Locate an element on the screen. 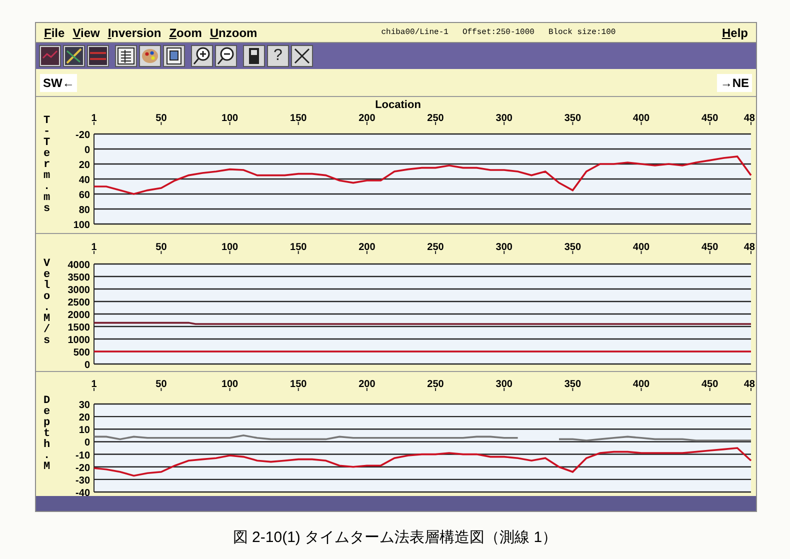 This screenshot has width=790, height=559. zoom-in-icon is located at coordinates (202, 56).